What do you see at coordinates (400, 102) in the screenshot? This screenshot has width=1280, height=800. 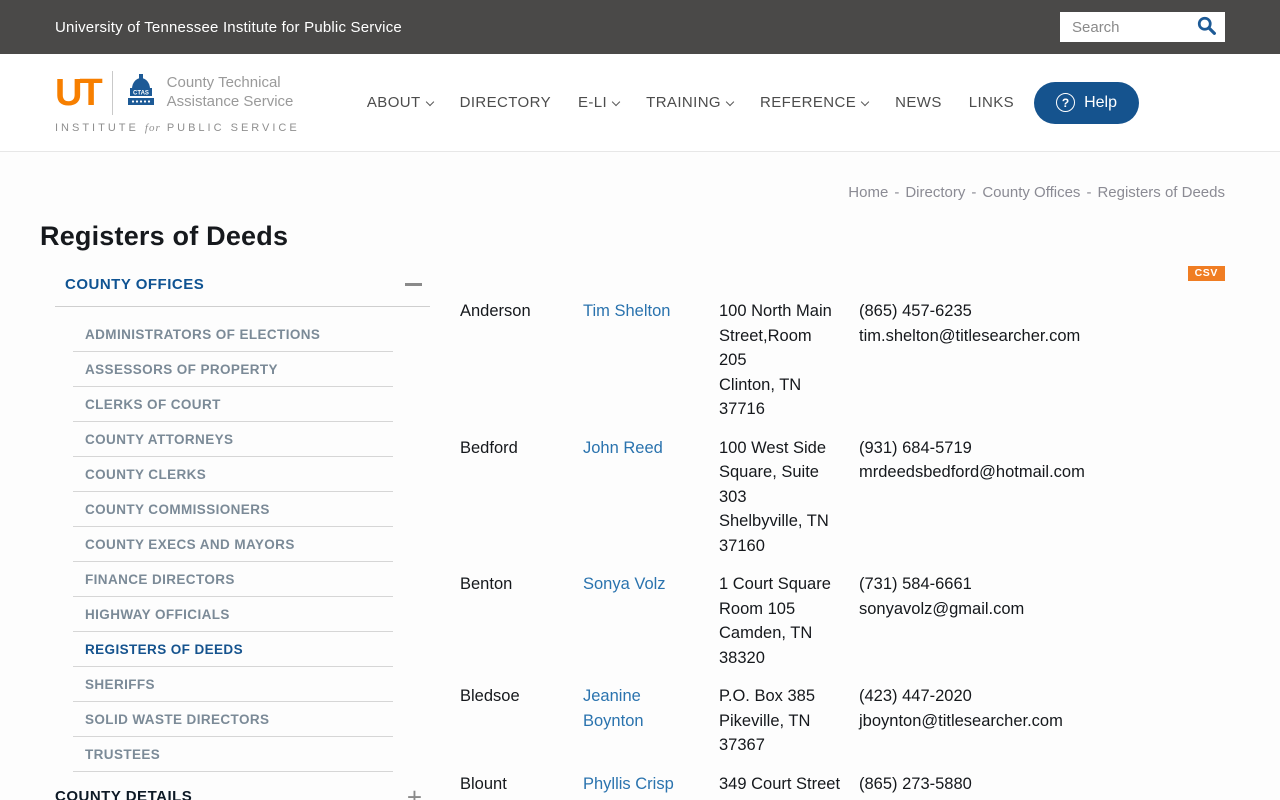 I see `nav-item: ABOUT` at bounding box center [400, 102].